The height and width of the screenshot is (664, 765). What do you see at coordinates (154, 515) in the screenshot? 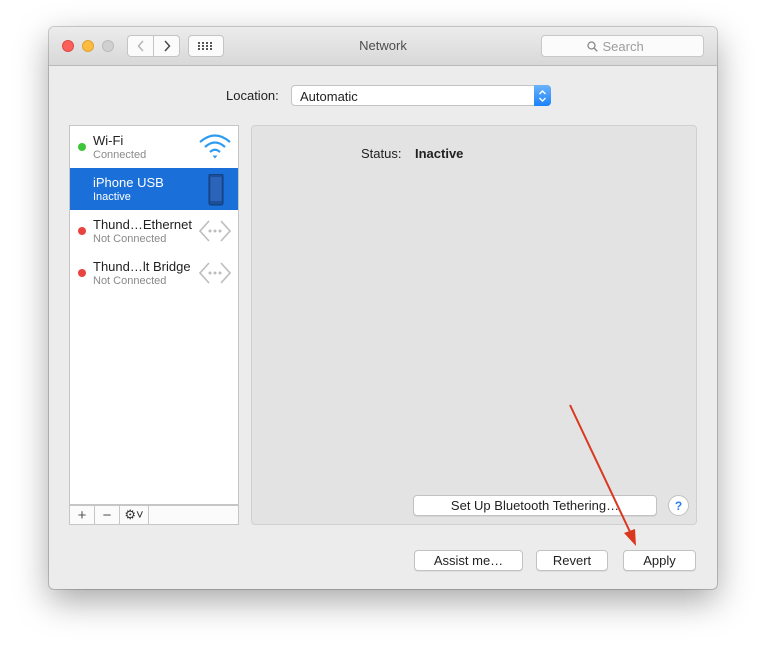
I see `service-list-toolbar: + − ⚙︎˅` at bounding box center [154, 515].